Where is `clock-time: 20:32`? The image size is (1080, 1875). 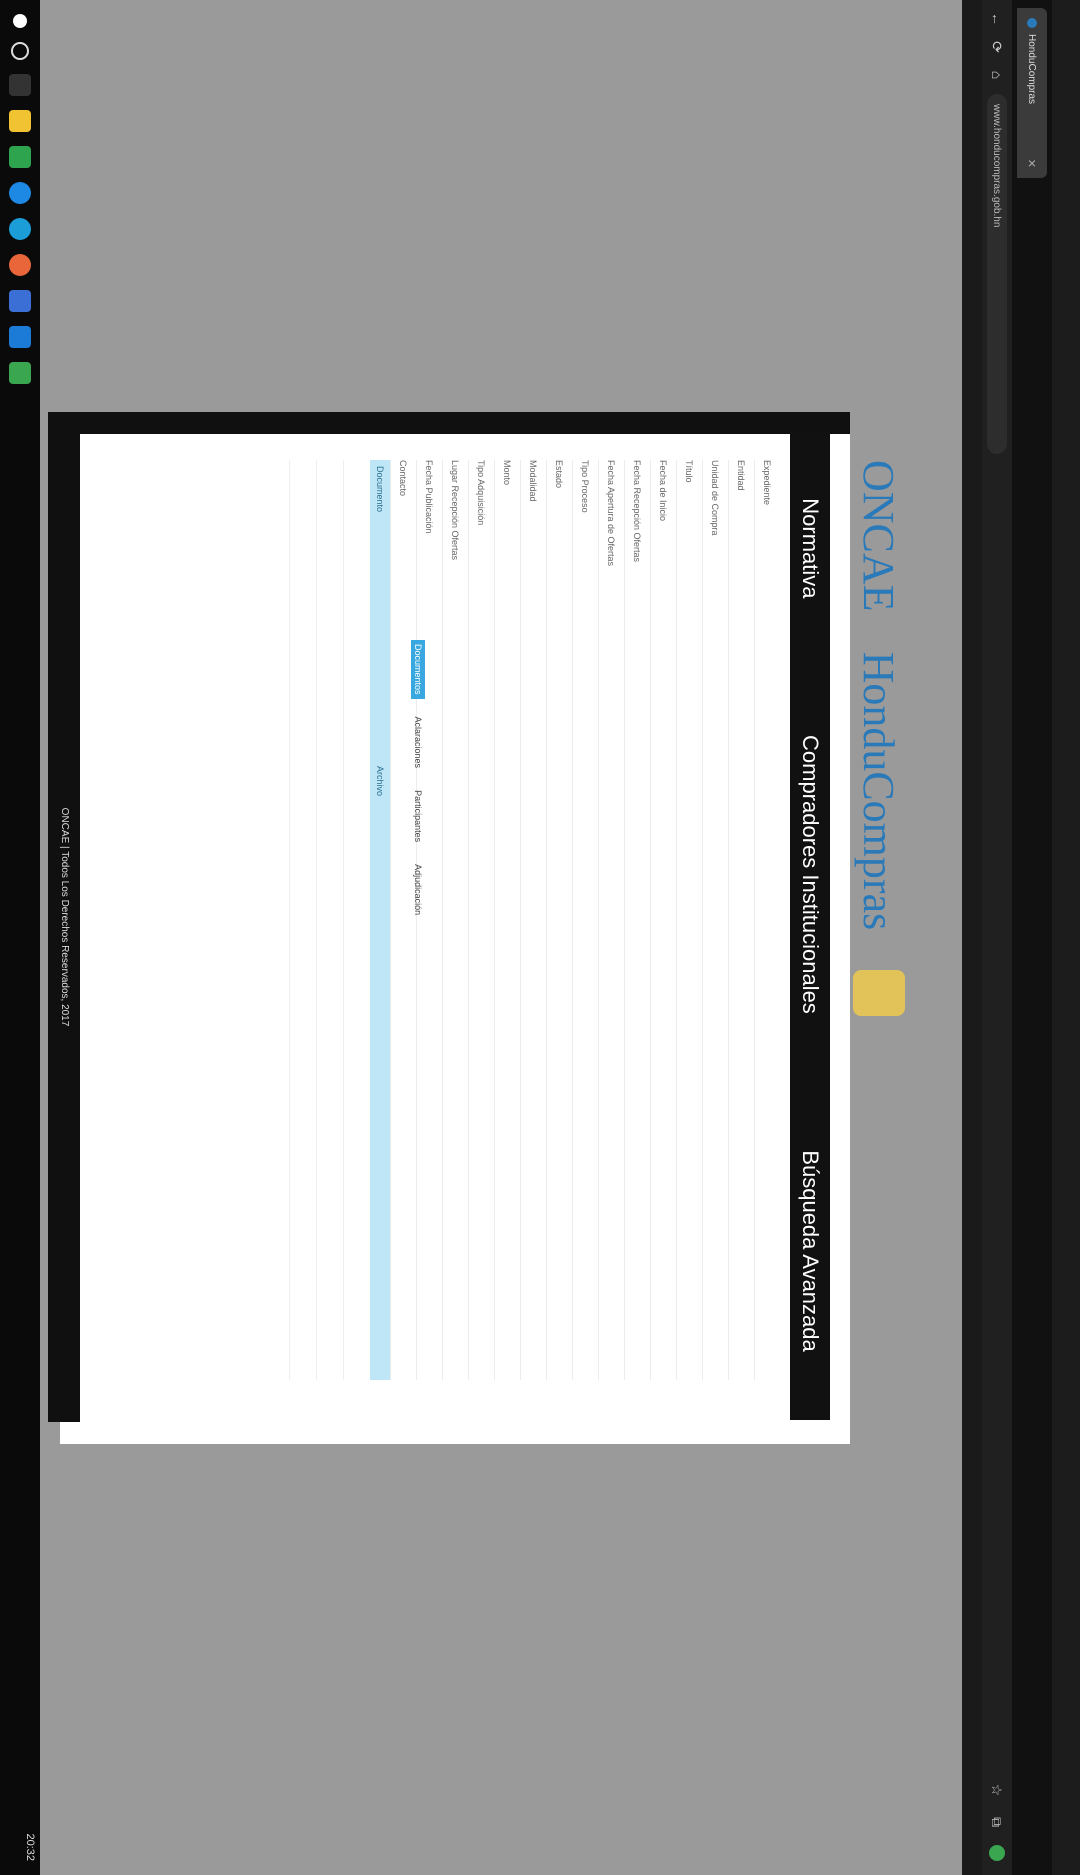 clock-time: 20:32 is located at coordinates (30, 1847).